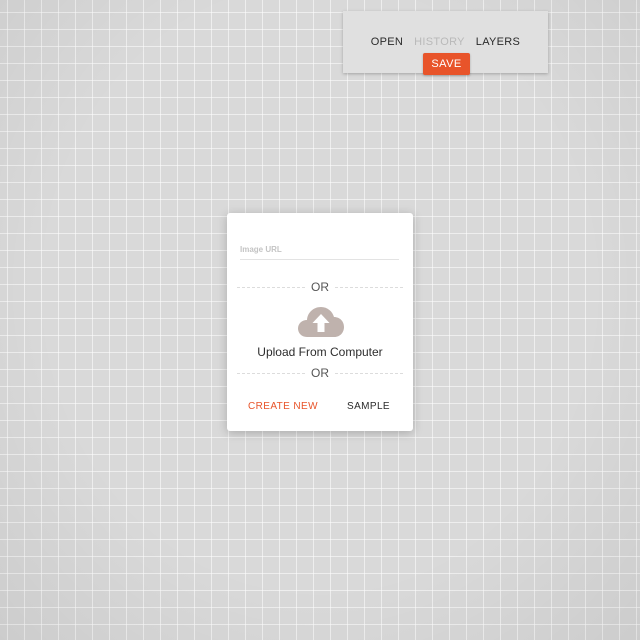 Image resolution: width=640 pixels, height=640 pixels. What do you see at coordinates (319, 249) in the screenshot?
I see `image-url-input` at bounding box center [319, 249].